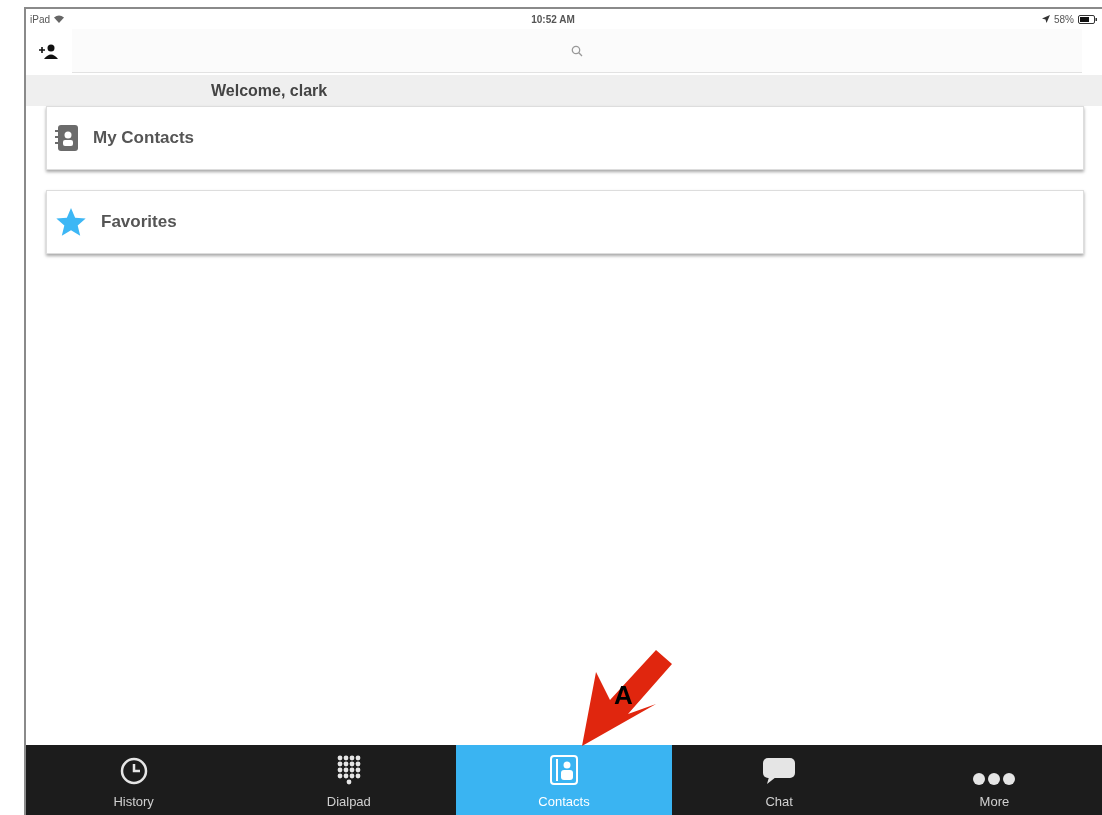 The width and height of the screenshot is (1102, 815). Describe the element at coordinates (40, 19) in the screenshot. I see `device-name: iPad` at that location.